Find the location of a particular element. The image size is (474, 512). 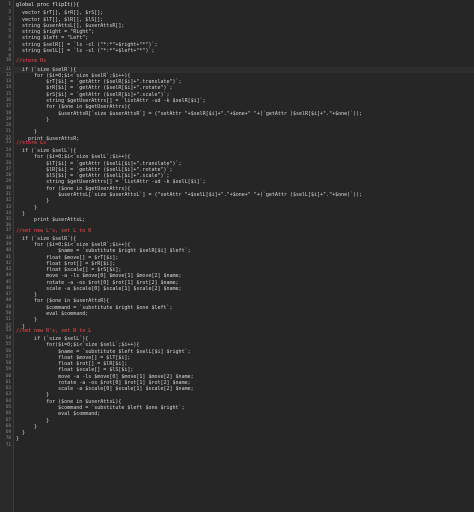

line-number: 23 is located at coordinates (8, 142).